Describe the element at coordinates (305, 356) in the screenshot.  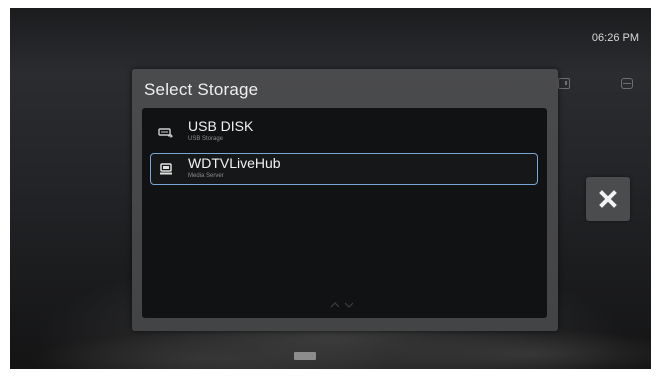
I see `page-indicator` at that location.